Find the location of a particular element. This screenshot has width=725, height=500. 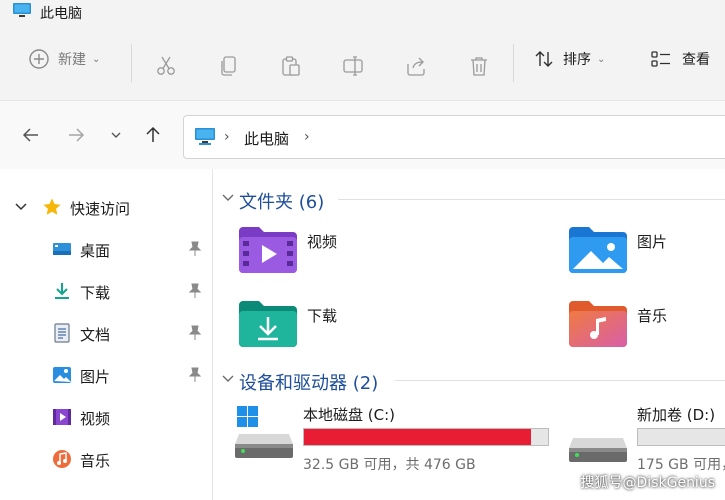

new-button: 新建 ⌄ is located at coordinates (64, 59).